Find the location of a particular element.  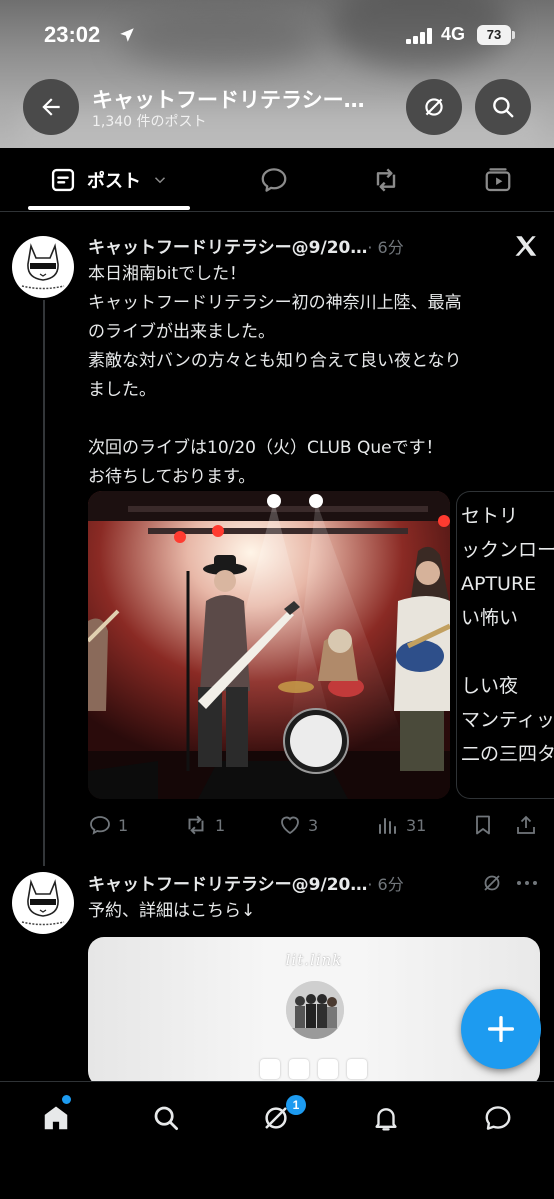

link-card-profile-photo is located at coordinates (315, 1010).